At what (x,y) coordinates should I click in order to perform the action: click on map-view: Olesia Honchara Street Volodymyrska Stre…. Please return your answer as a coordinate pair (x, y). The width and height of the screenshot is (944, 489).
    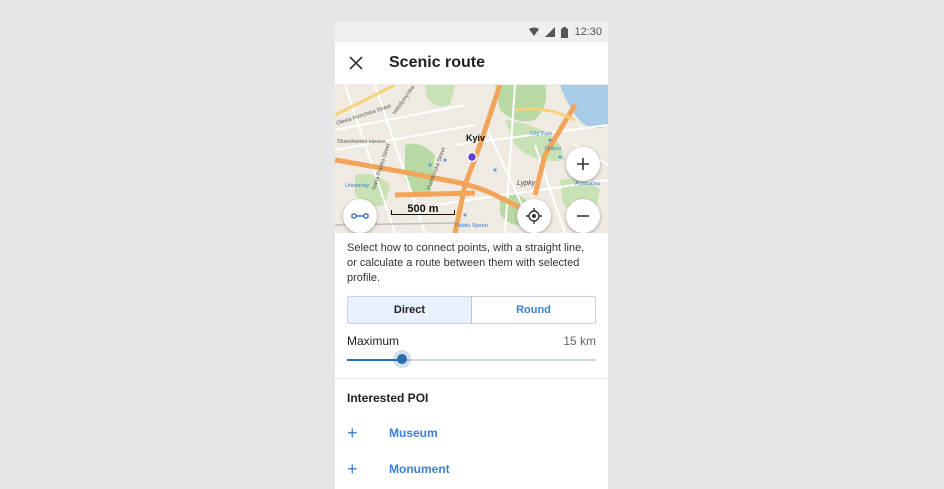
    Looking at the image, I should click on (471, 159).